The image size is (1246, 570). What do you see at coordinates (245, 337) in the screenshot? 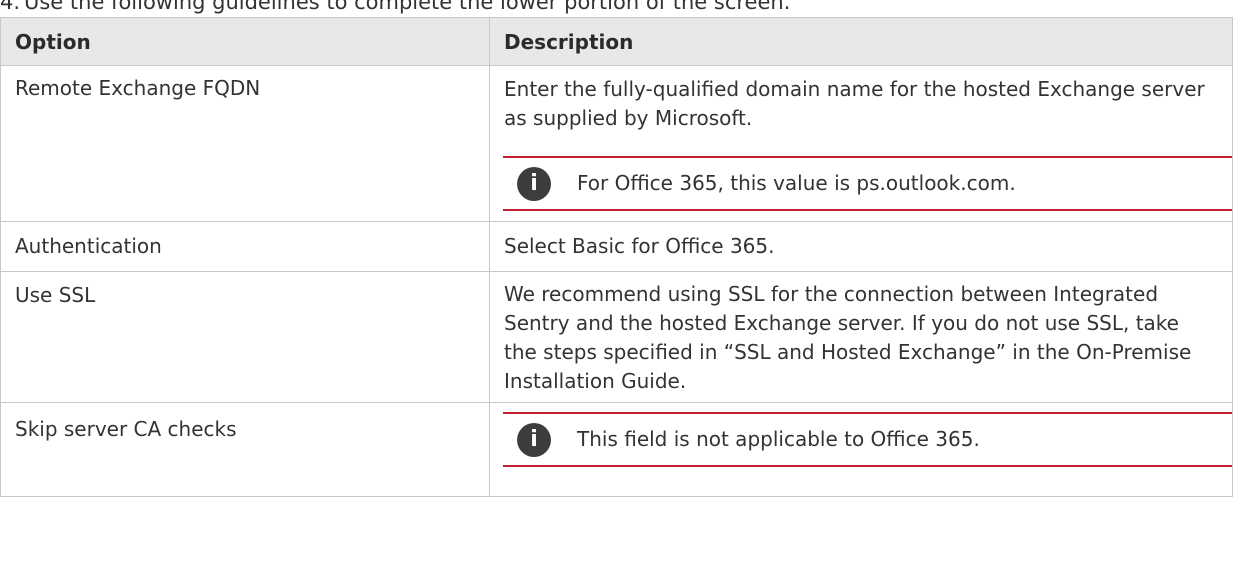
I see `option-cell: Use SSL` at bounding box center [245, 337].